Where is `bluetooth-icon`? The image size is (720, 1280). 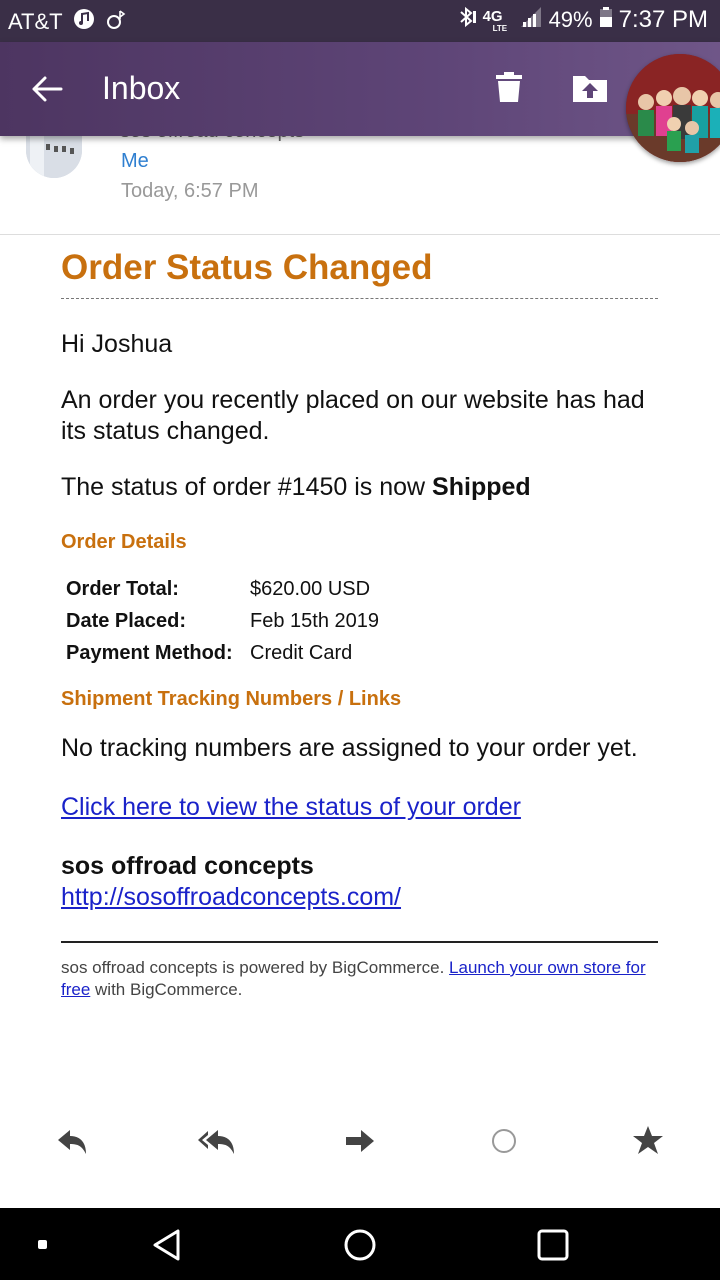
bluetooth-icon is located at coordinates (467, 20).